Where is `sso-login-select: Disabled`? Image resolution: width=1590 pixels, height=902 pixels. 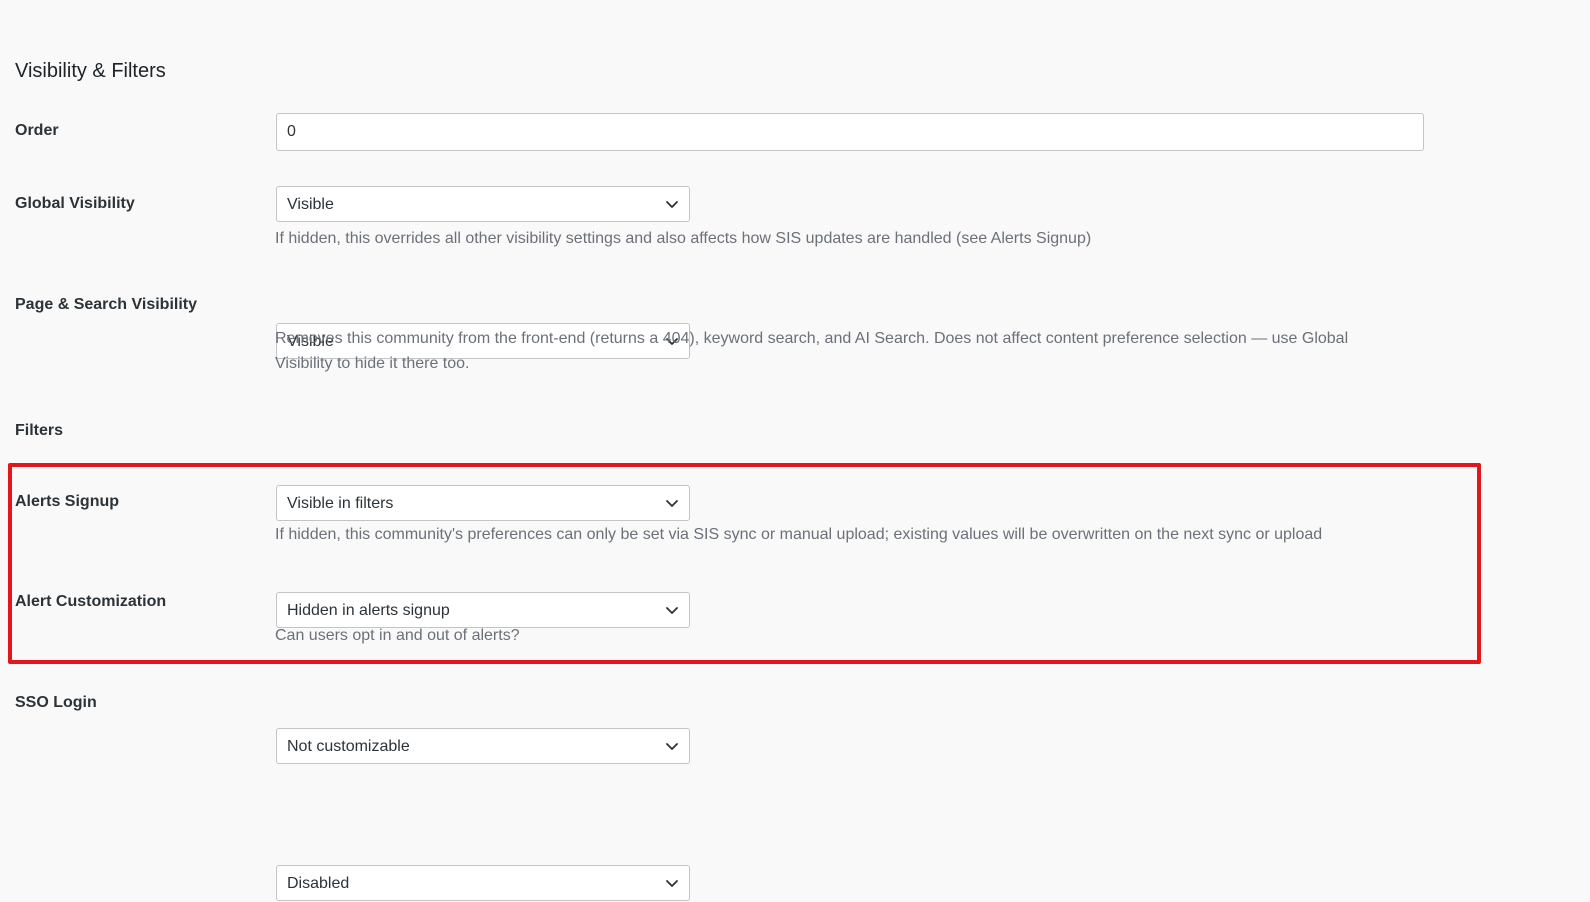 sso-login-select: Disabled is located at coordinates (483, 883).